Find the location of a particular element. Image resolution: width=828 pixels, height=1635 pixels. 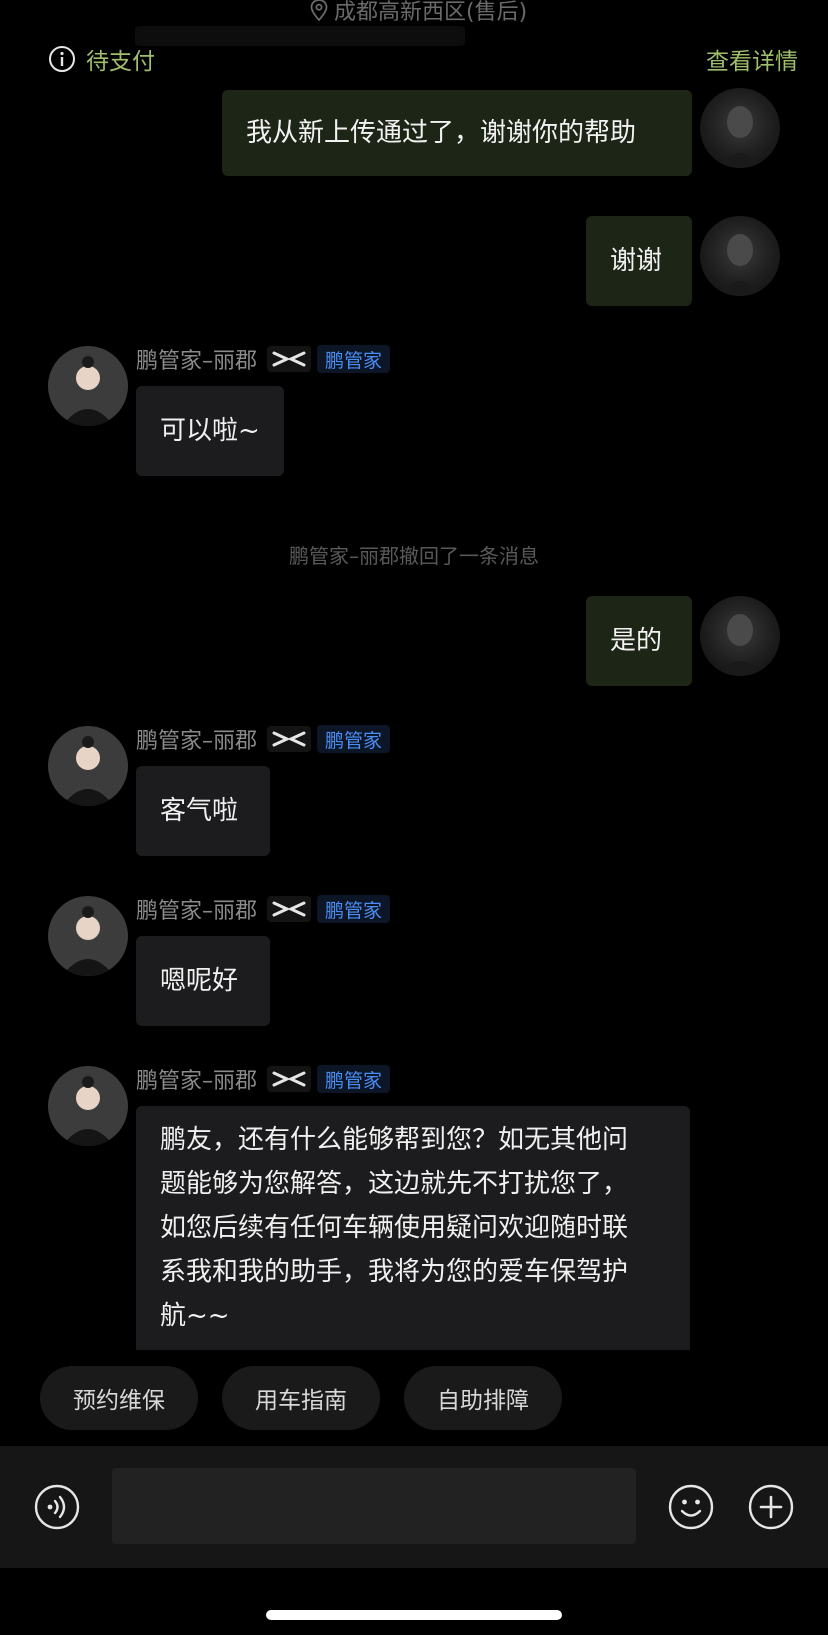

recall-notice: 鹏管家–丽郡撤回了一条消息 is located at coordinates (414, 556).